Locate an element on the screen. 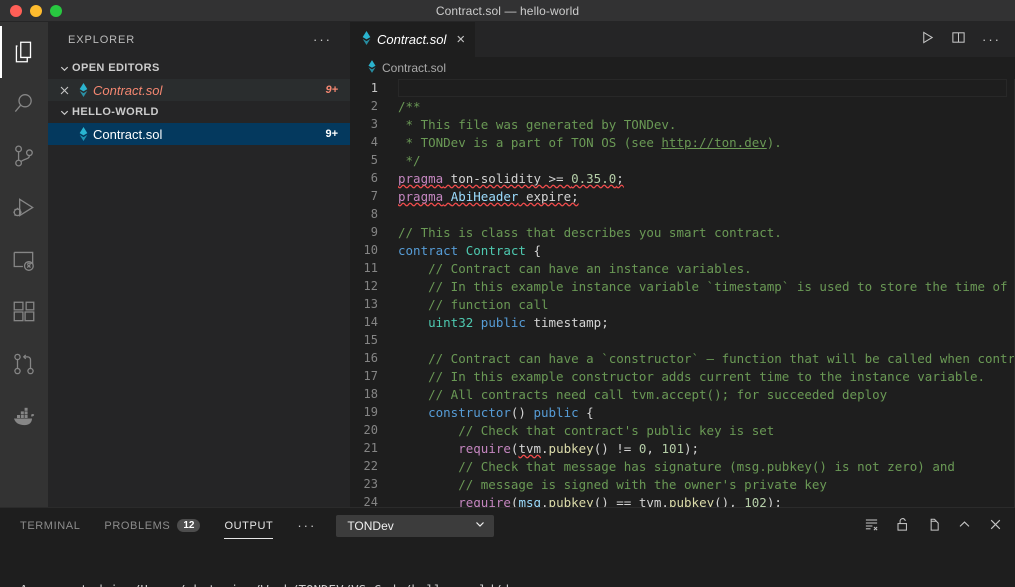 Image resolution: width=1015 pixels, height=587 pixels. code-line: 14 uint32 public timestamp; is located at coordinates (682, 322).